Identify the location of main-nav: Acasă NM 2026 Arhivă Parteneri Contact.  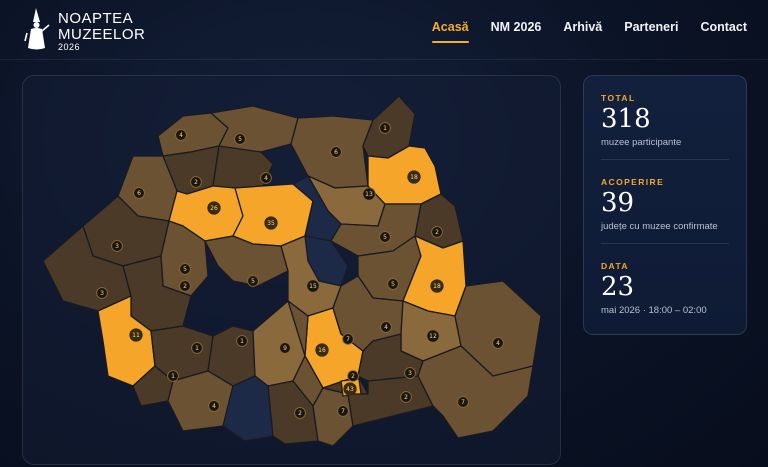
(589, 31).